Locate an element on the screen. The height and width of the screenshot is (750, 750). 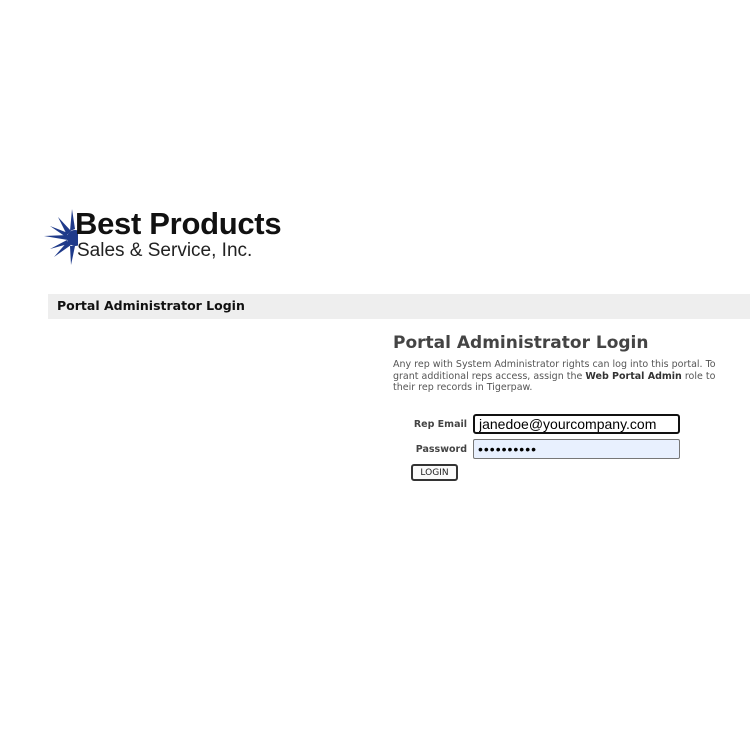
password-row: Password is located at coordinates (538, 449).